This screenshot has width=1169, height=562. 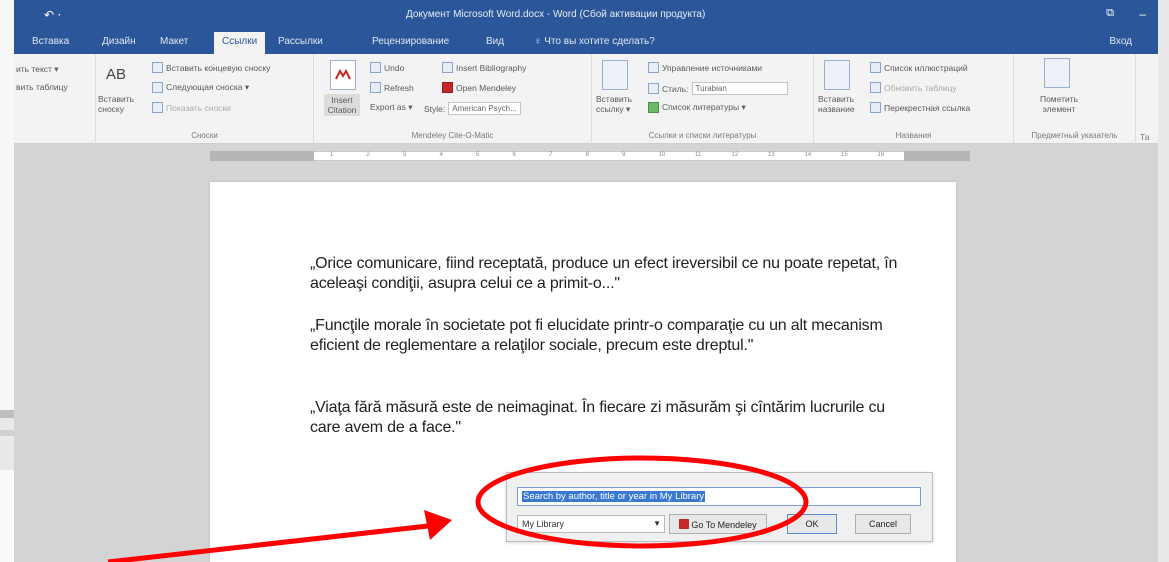 I want to click on next-footnote-icon, so click(x=157, y=87).